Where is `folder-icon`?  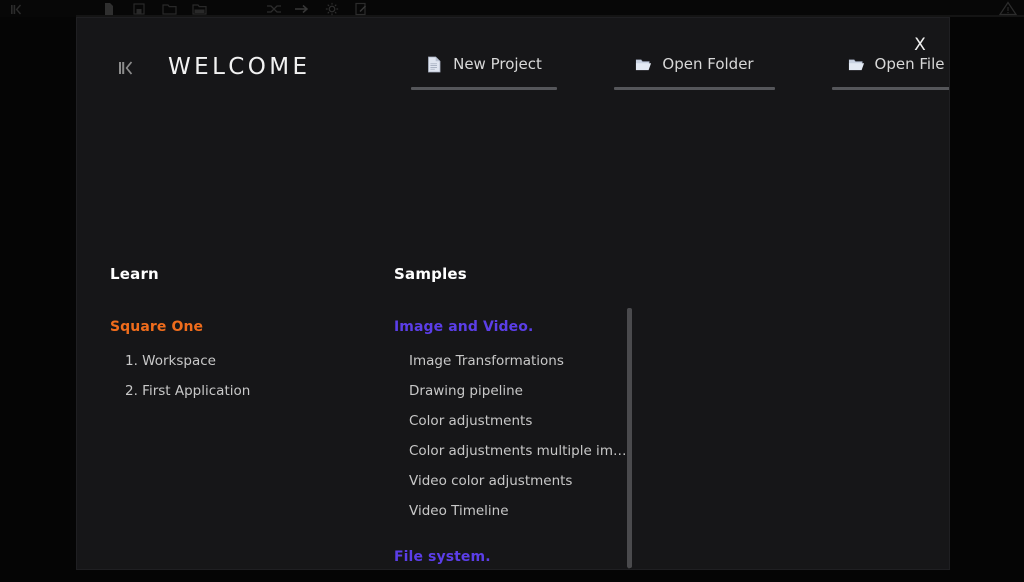 folder-icon is located at coordinates (200, 9).